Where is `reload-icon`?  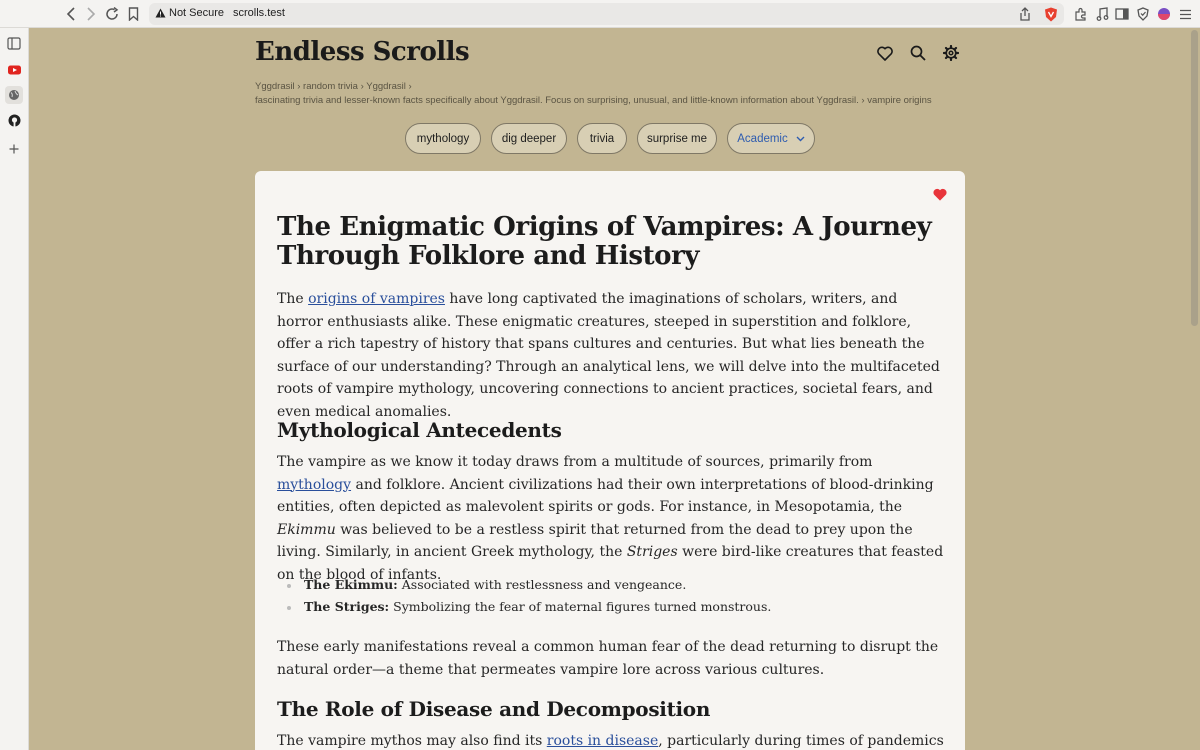 reload-icon is located at coordinates (112, 14).